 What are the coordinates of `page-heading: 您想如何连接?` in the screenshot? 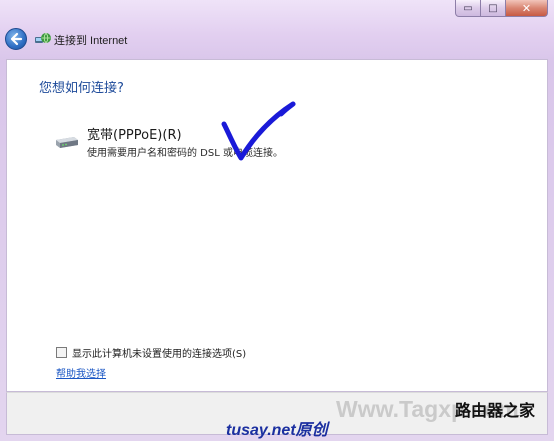 It's located at (81, 88).